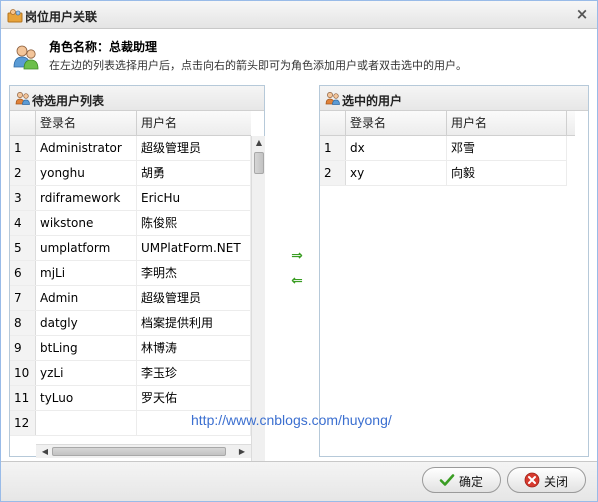 The image size is (598, 502). Describe the element at coordinates (86, 348) in the screenshot. I see `login-name-cell: btLing` at that location.